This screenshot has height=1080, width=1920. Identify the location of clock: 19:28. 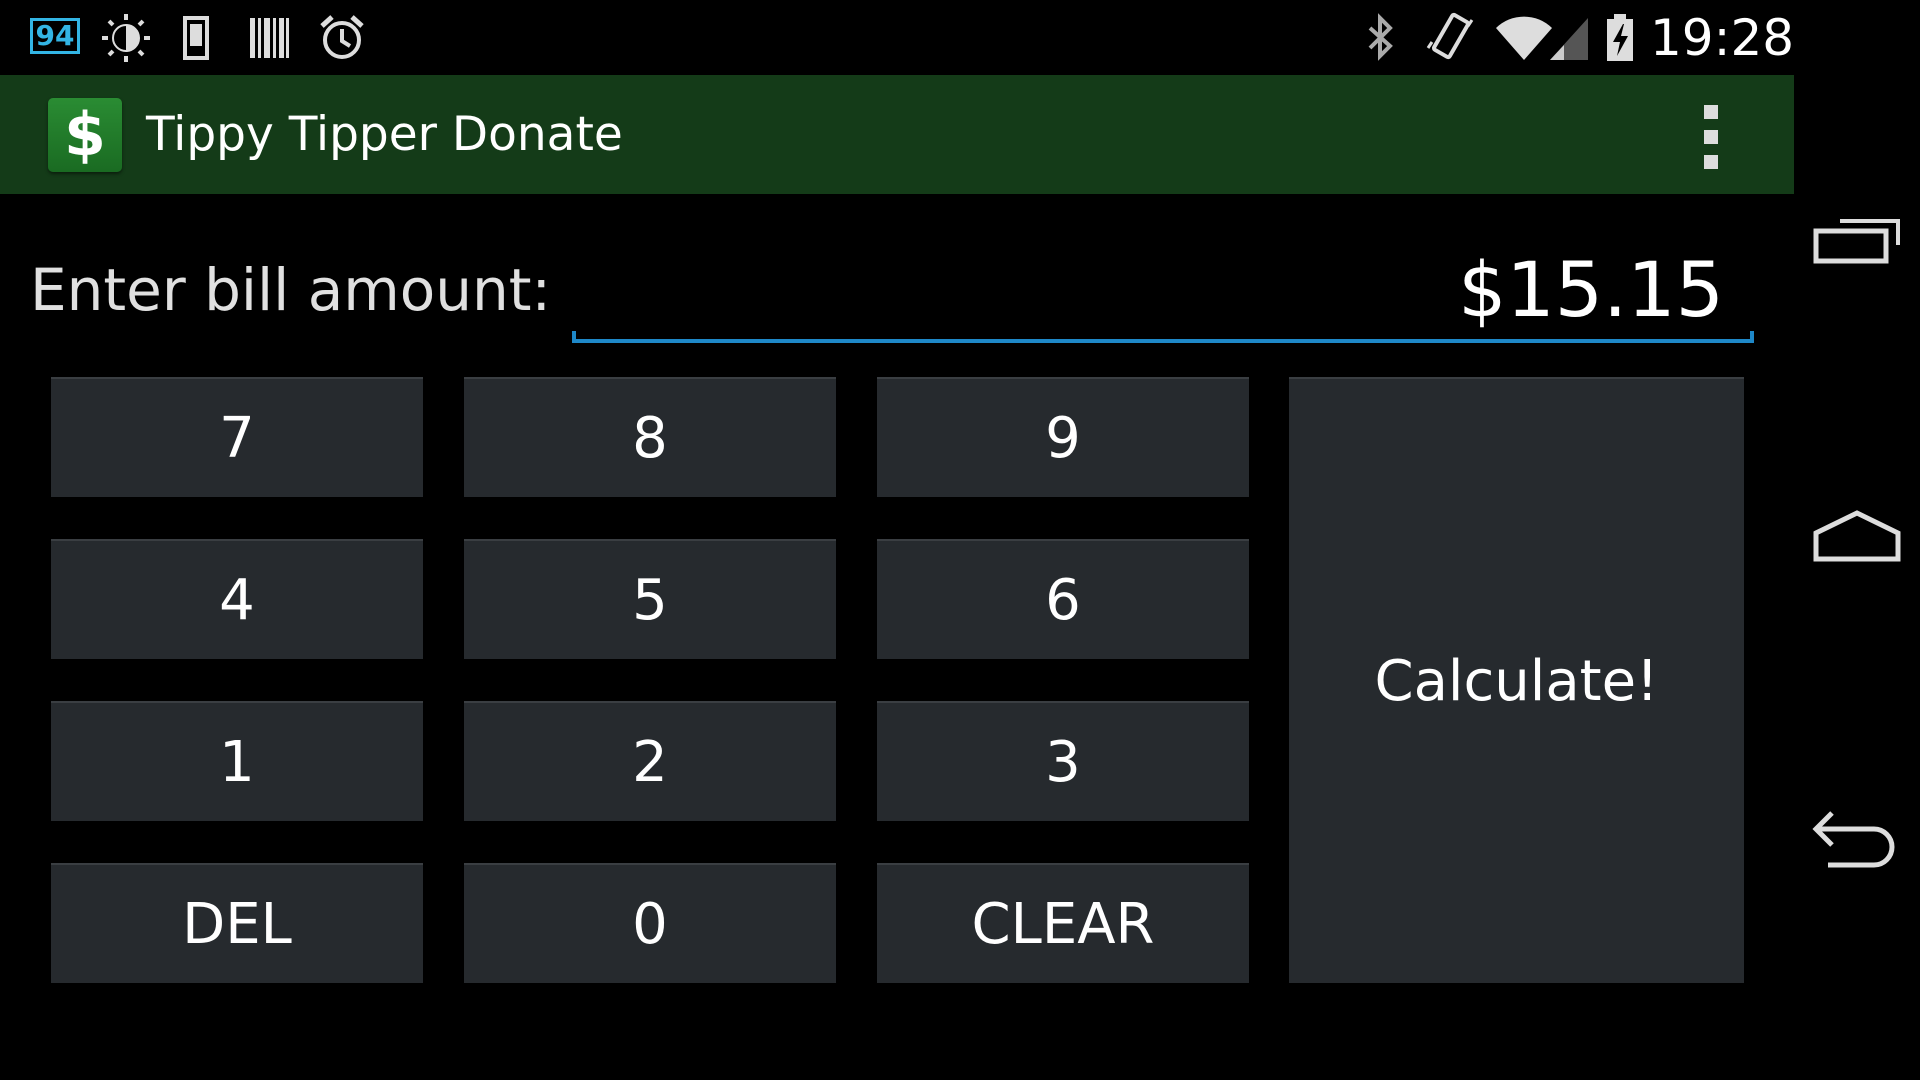
(1722, 38).